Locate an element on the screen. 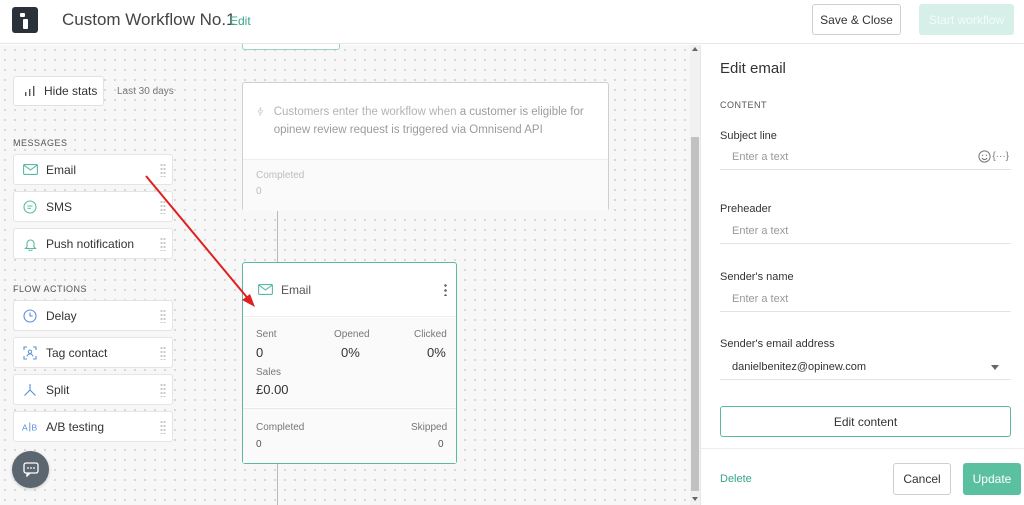 The width and height of the screenshot is (1024, 505). subject-line-label: Subject line is located at coordinates (748, 136).